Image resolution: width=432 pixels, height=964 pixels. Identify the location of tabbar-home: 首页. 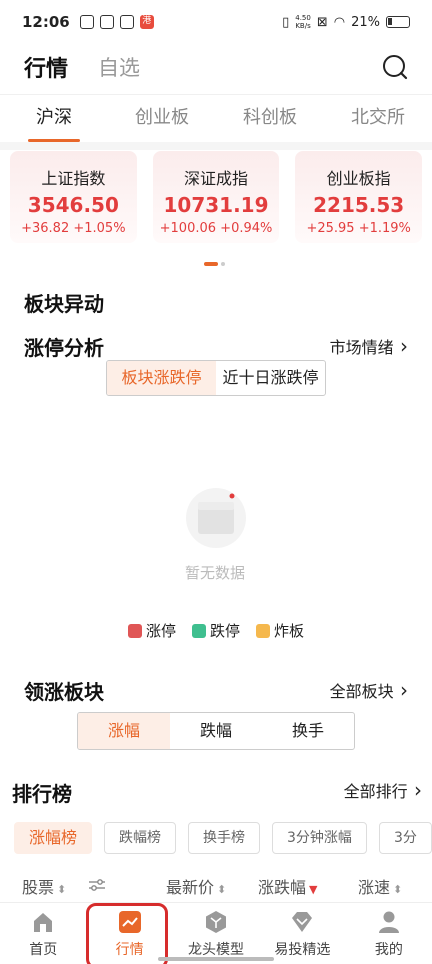
(43, 933).